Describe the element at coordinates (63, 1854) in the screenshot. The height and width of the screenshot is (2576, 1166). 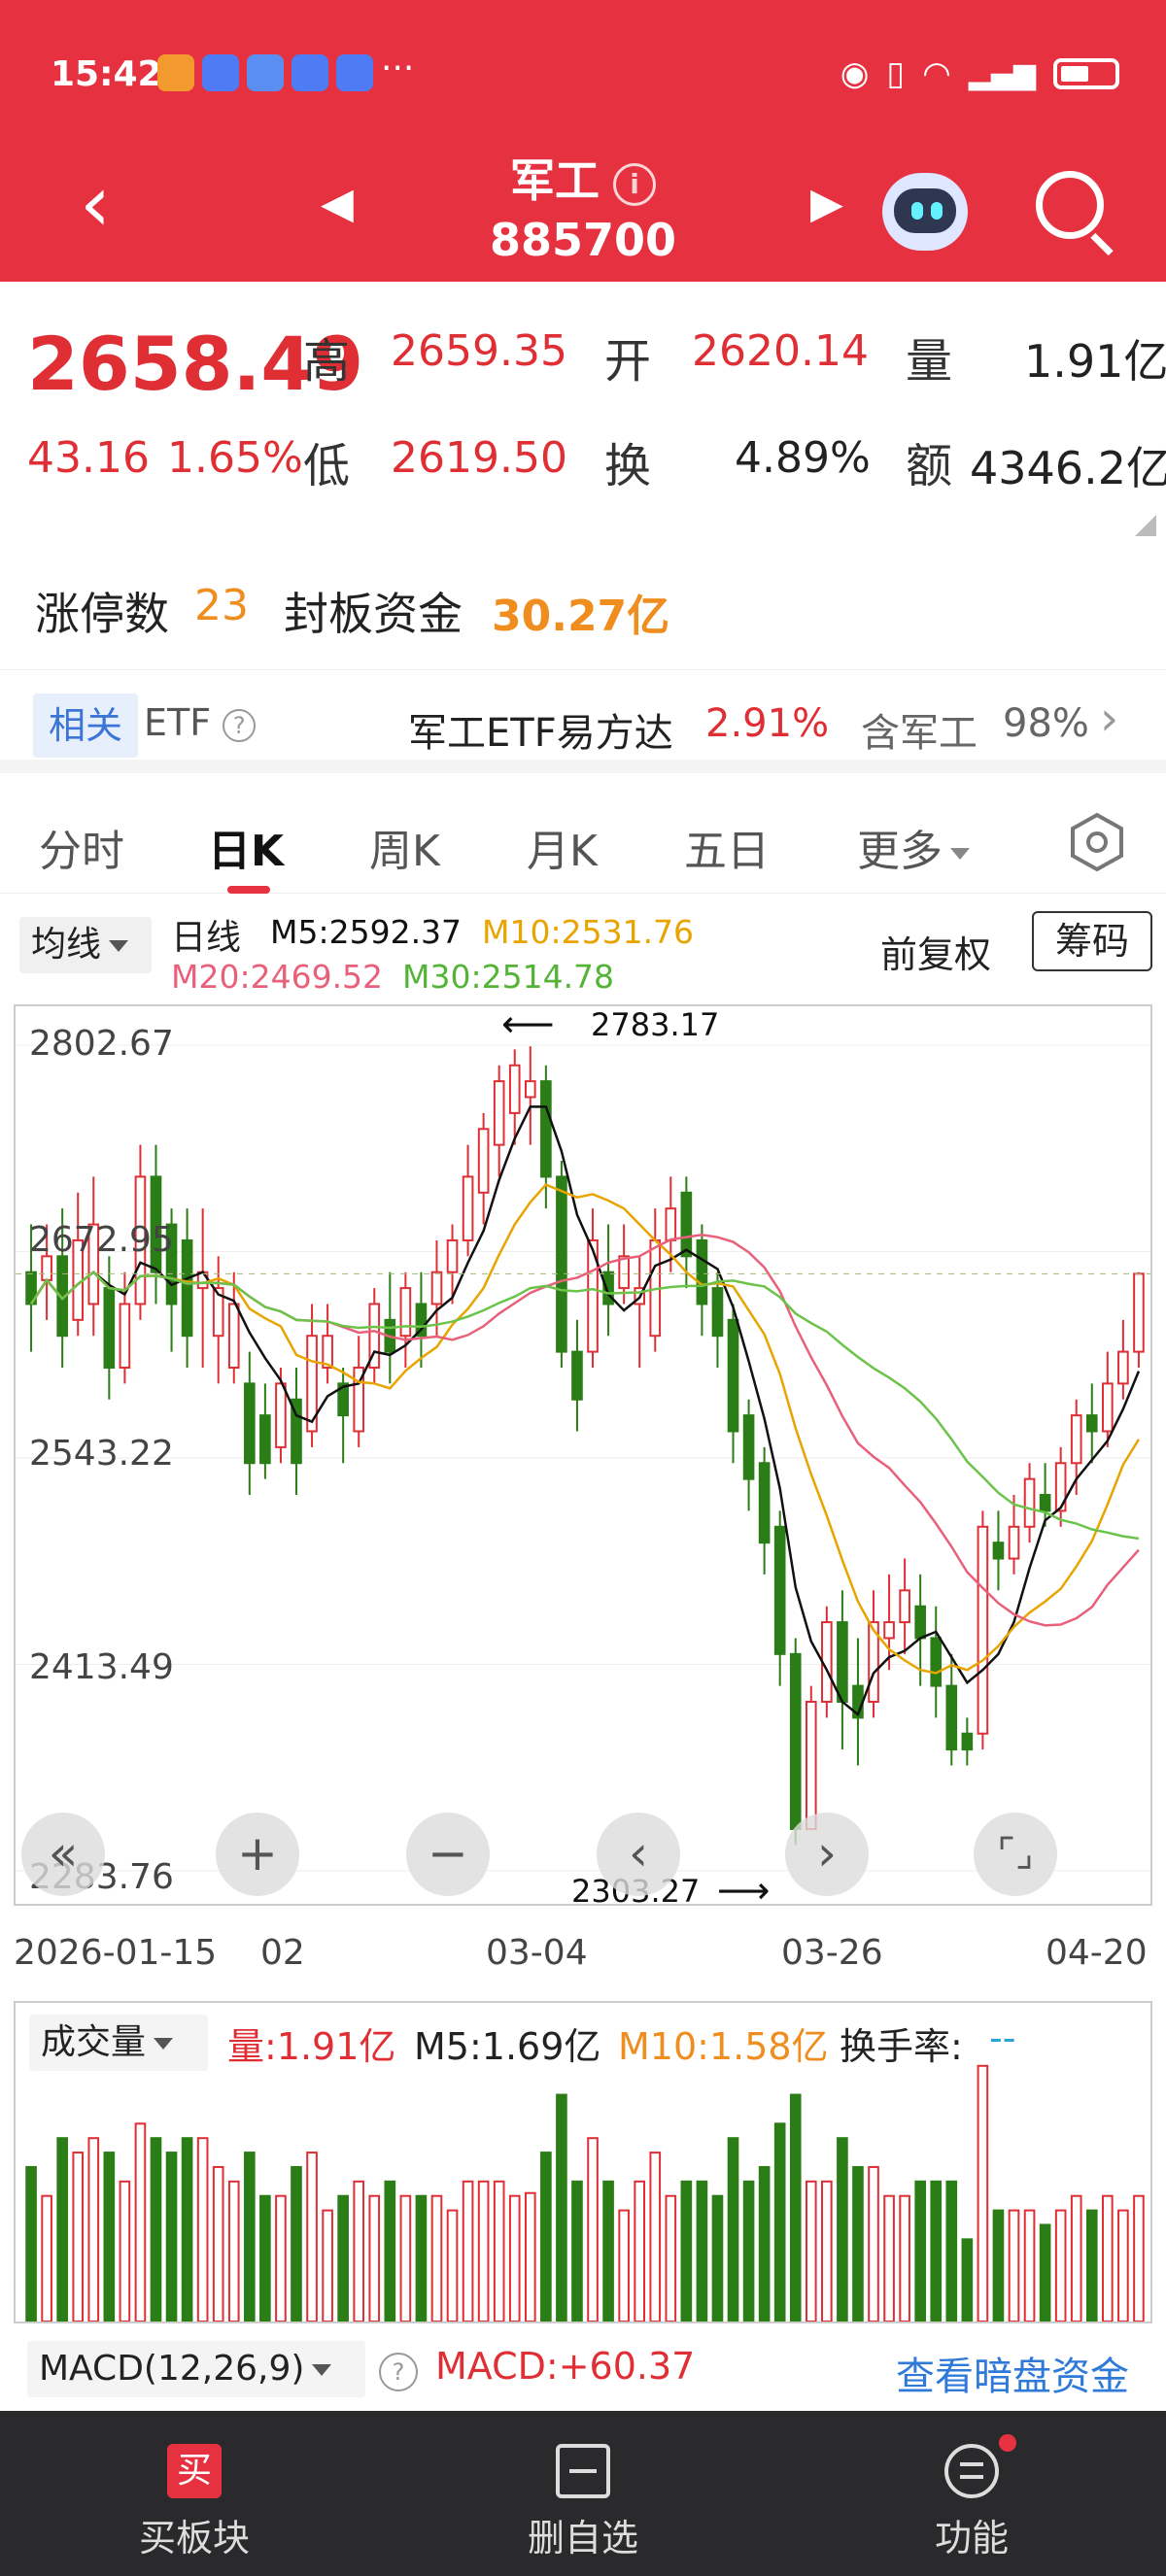
I see `scroll-left-fast-button: «` at that location.